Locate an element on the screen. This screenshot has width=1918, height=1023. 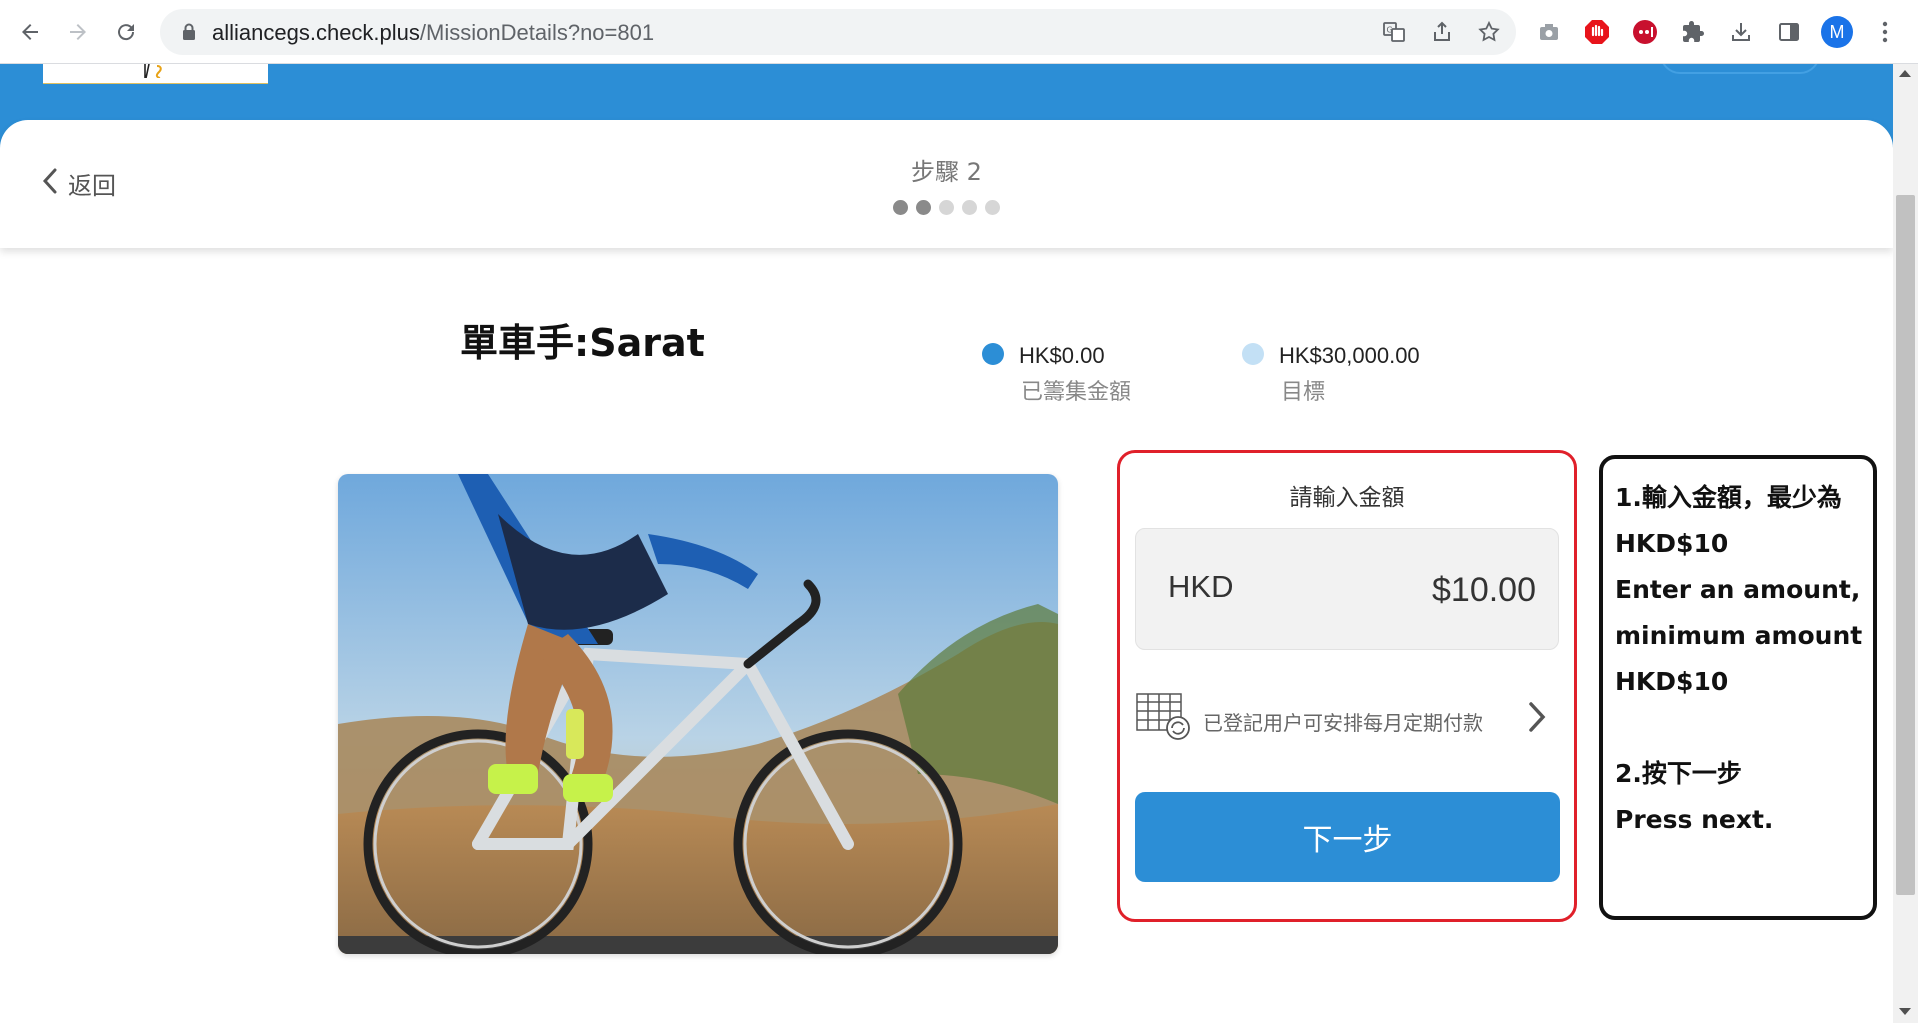
header-action-button is located at coordinates (1740, 69).